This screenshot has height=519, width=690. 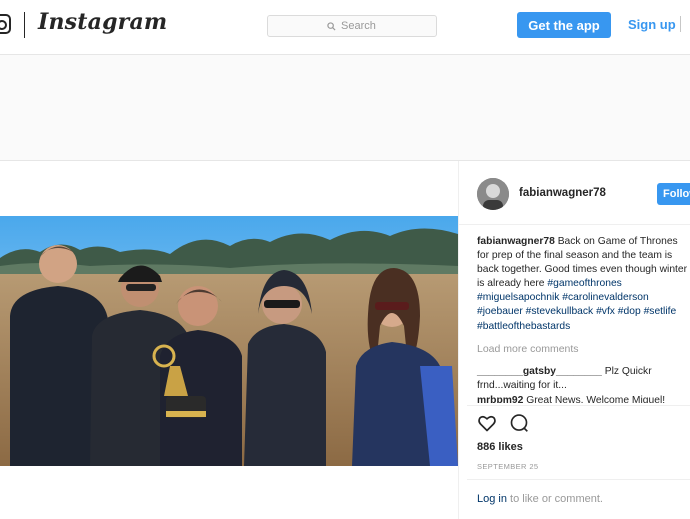 I want to click on search-box, so click(x=352, y=26).